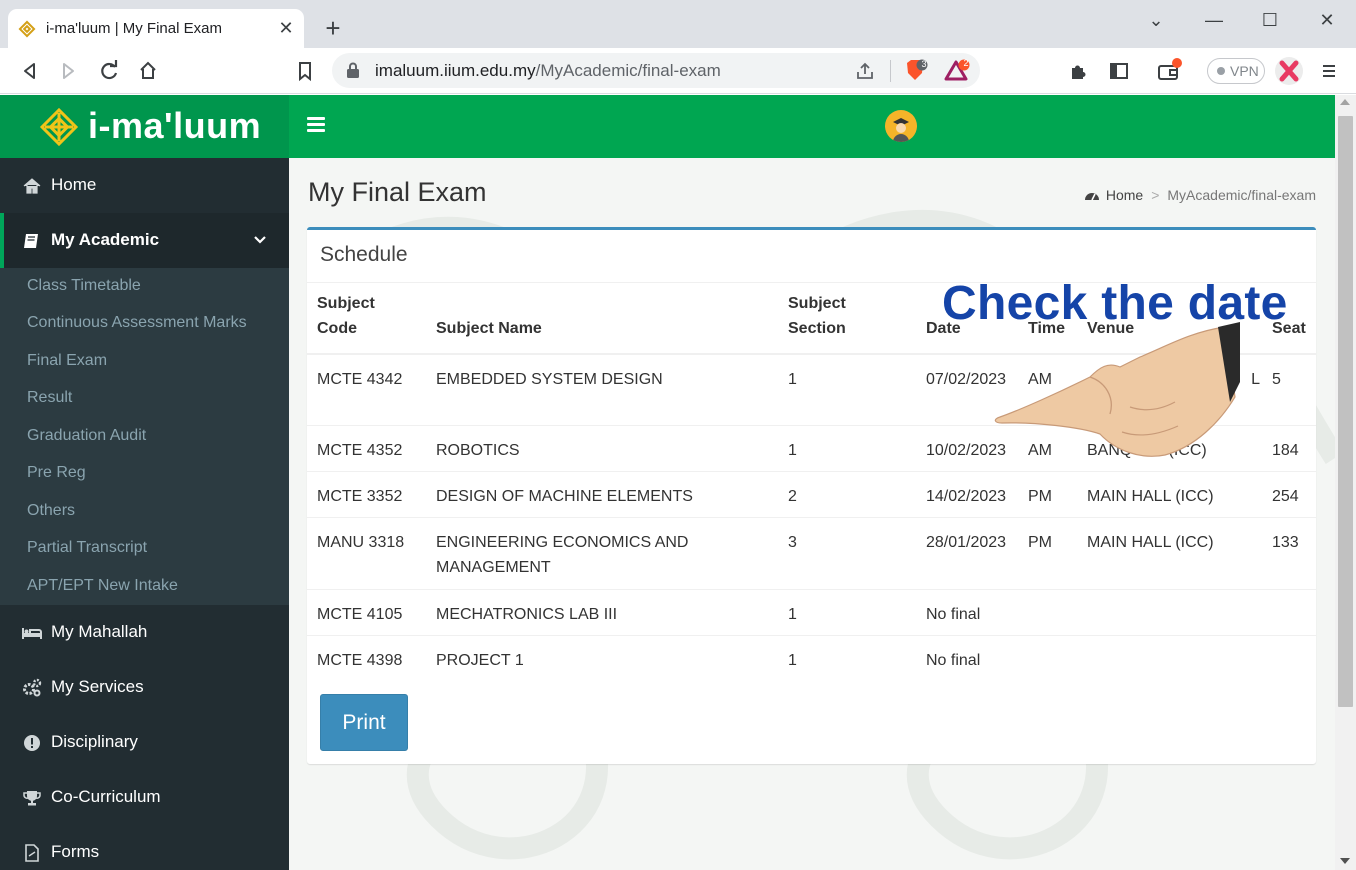 This screenshot has width=1356, height=870. What do you see at coordinates (1270, 20) in the screenshot?
I see `maximize-button: ☐` at bounding box center [1270, 20].